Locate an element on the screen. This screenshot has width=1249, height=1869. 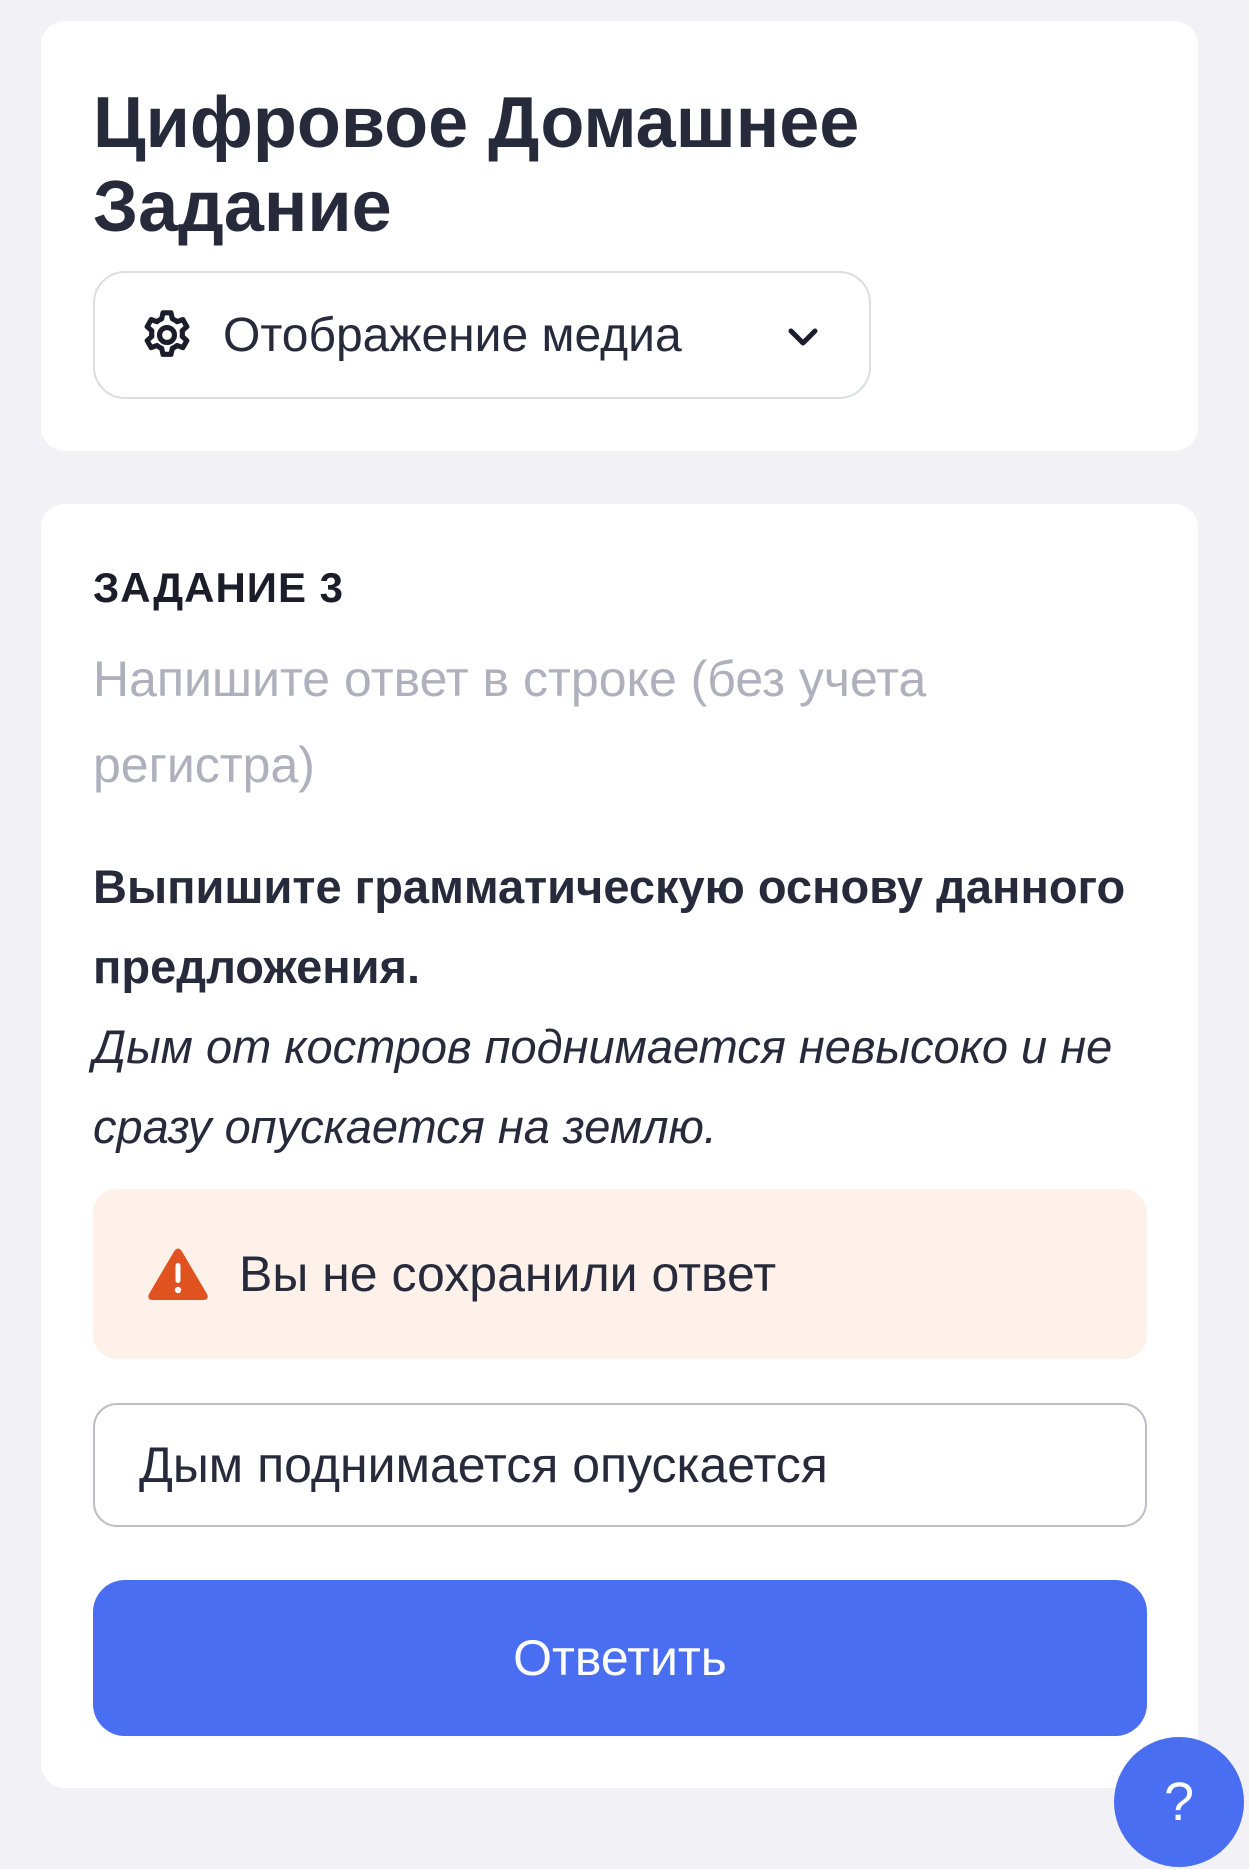
unsaved-warning-banner: Вы не сохранили ответ is located at coordinates (620, 1274).